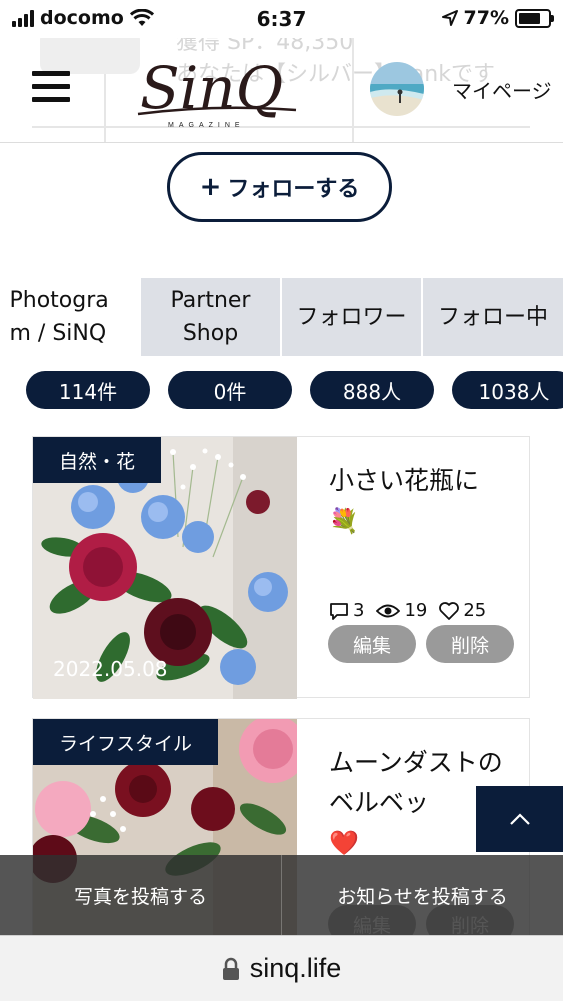 This screenshot has width=563, height=1001. I want to click on count-posts: 114件, so click(88, 390).